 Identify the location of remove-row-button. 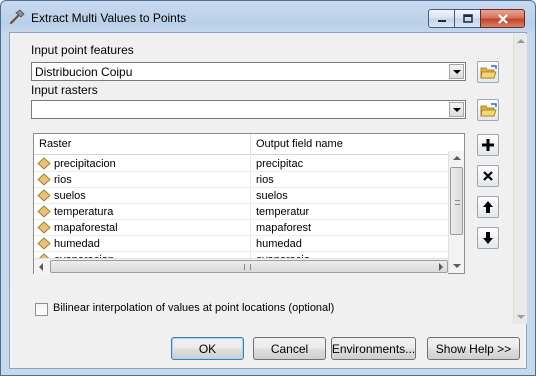
(488, 176).